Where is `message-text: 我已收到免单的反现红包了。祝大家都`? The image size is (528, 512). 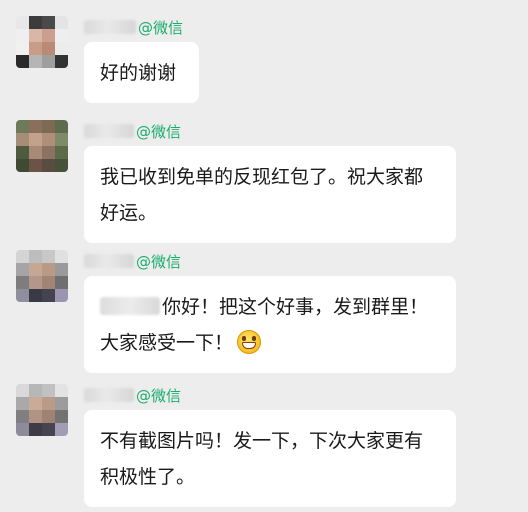
message-text: 我已收到免单的反现红包了。祝大家都 is located at coordinates (262, 177).